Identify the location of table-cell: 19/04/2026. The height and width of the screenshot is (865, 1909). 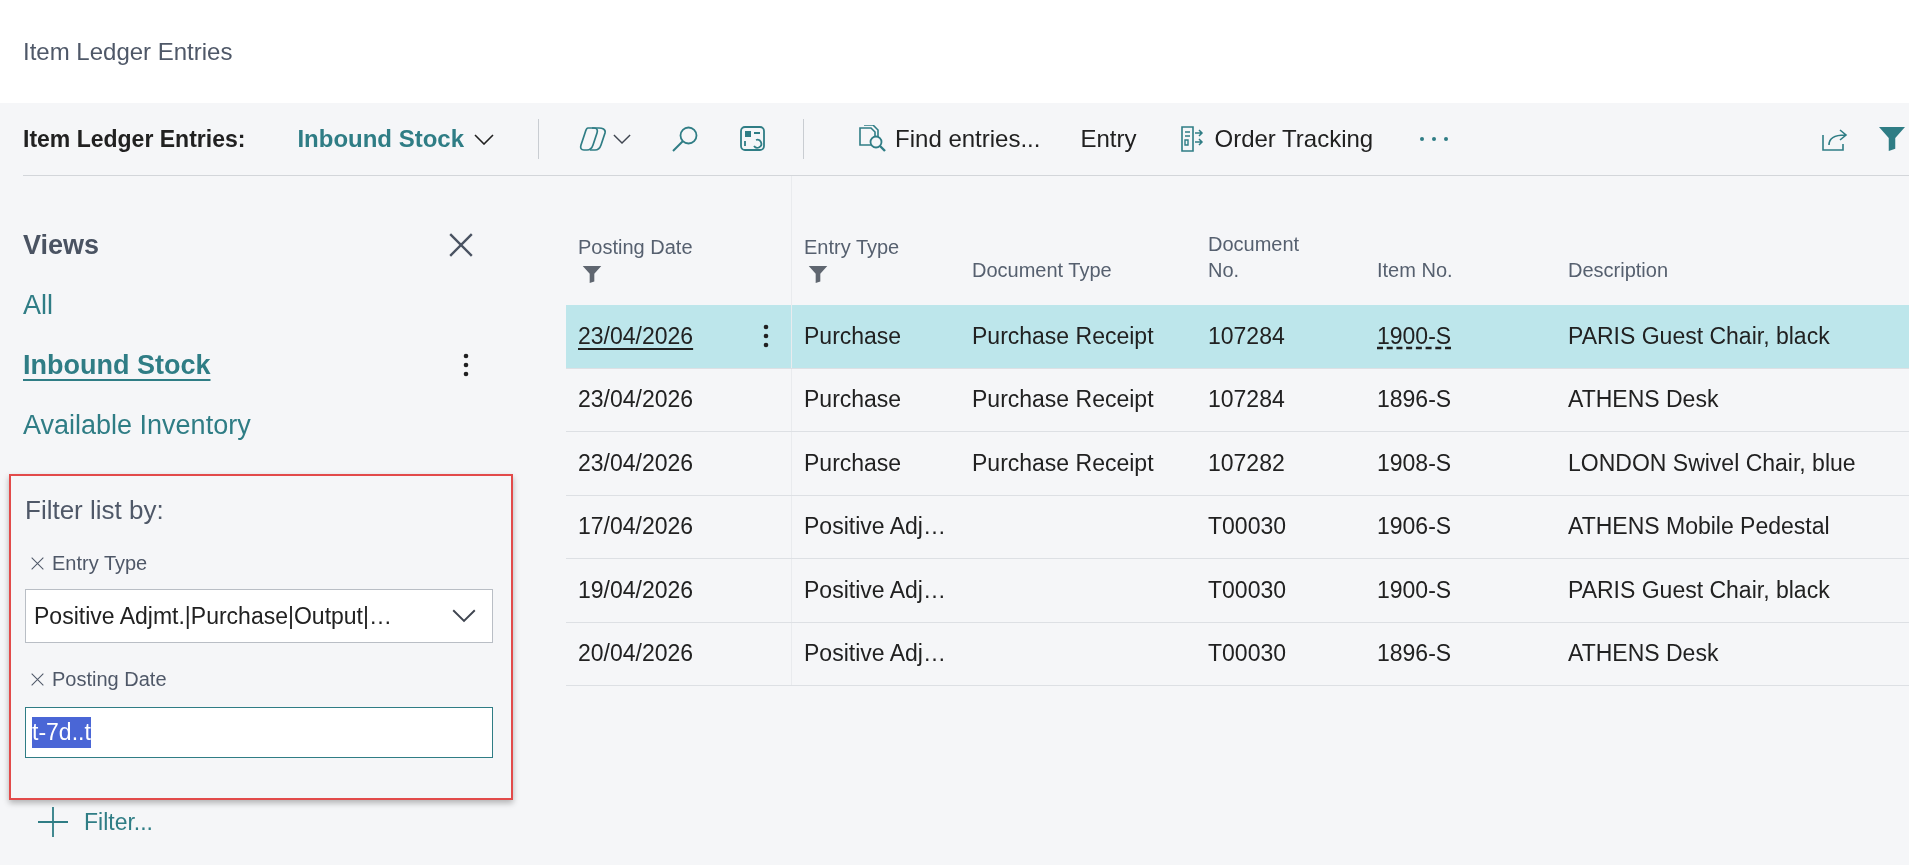
(636, 590).